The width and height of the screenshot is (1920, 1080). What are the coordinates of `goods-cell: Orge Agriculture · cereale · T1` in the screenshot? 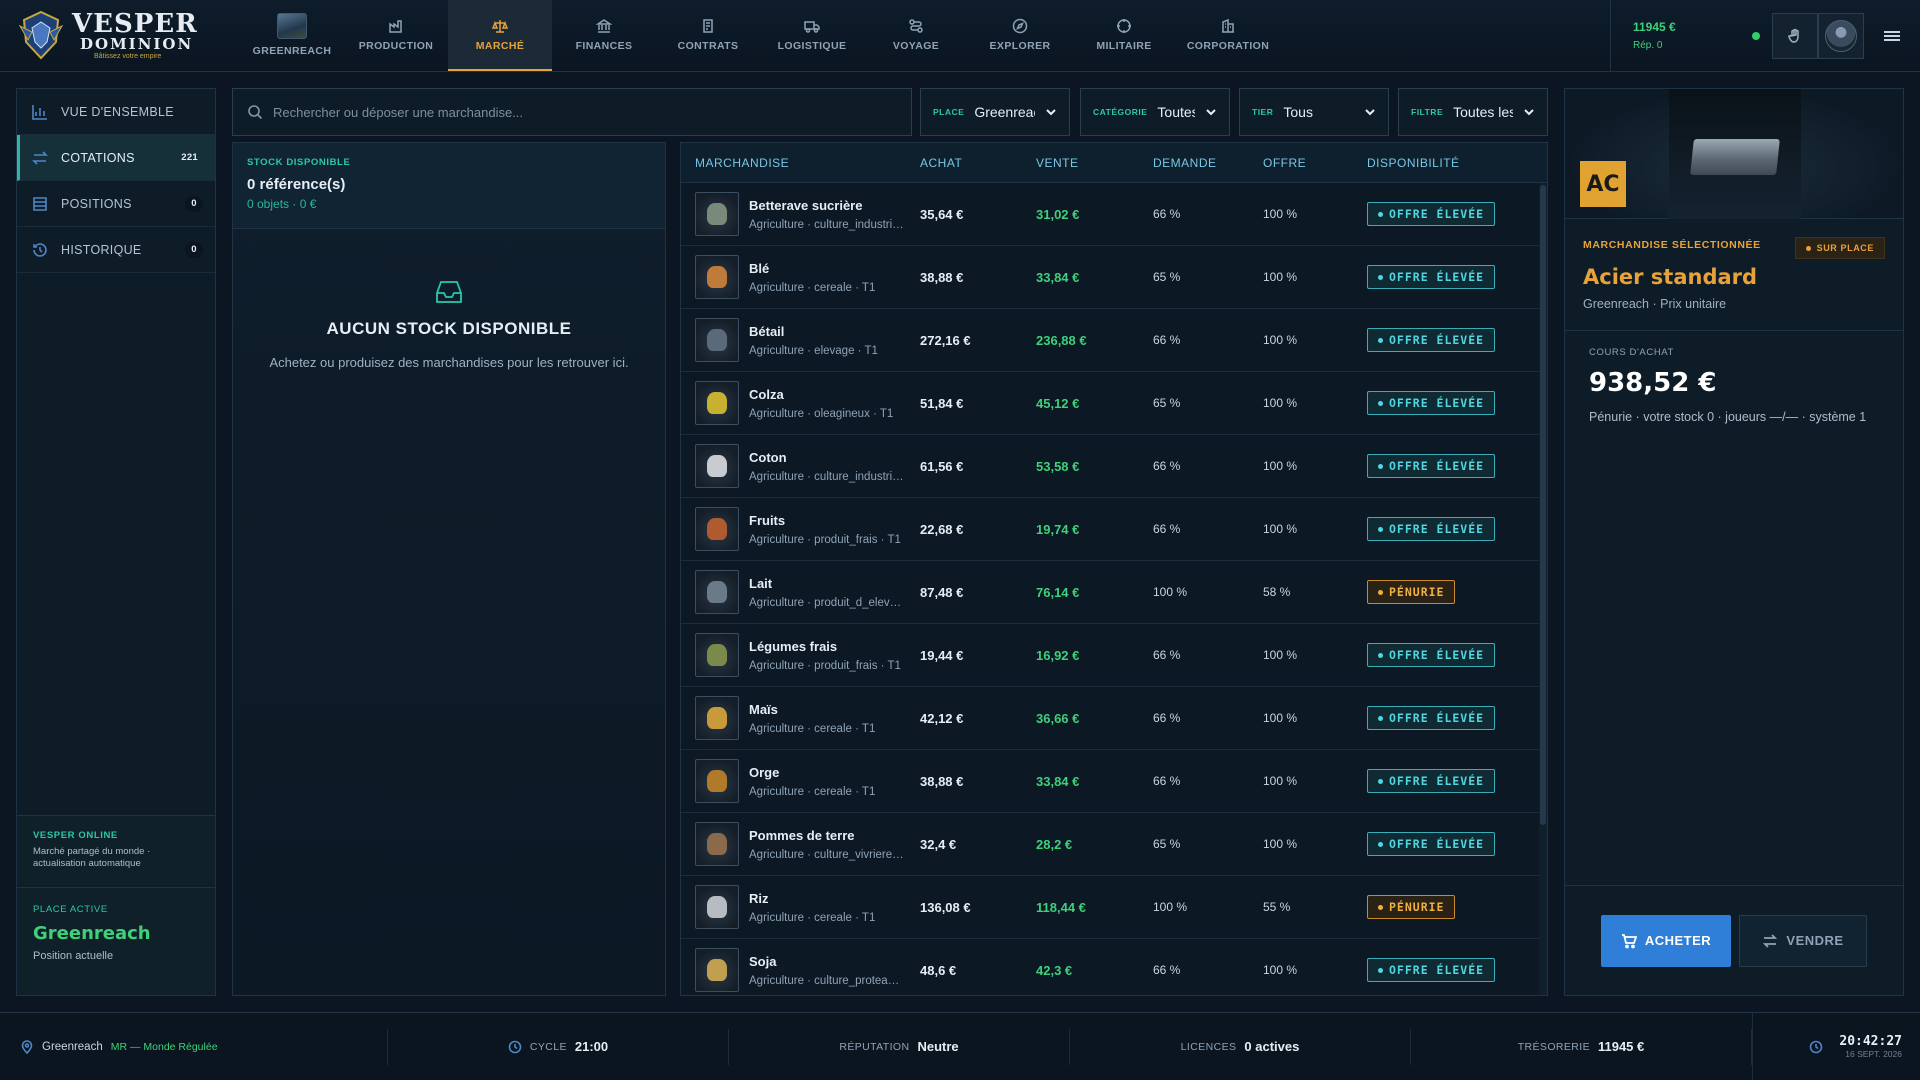 It's located at (793, 781).